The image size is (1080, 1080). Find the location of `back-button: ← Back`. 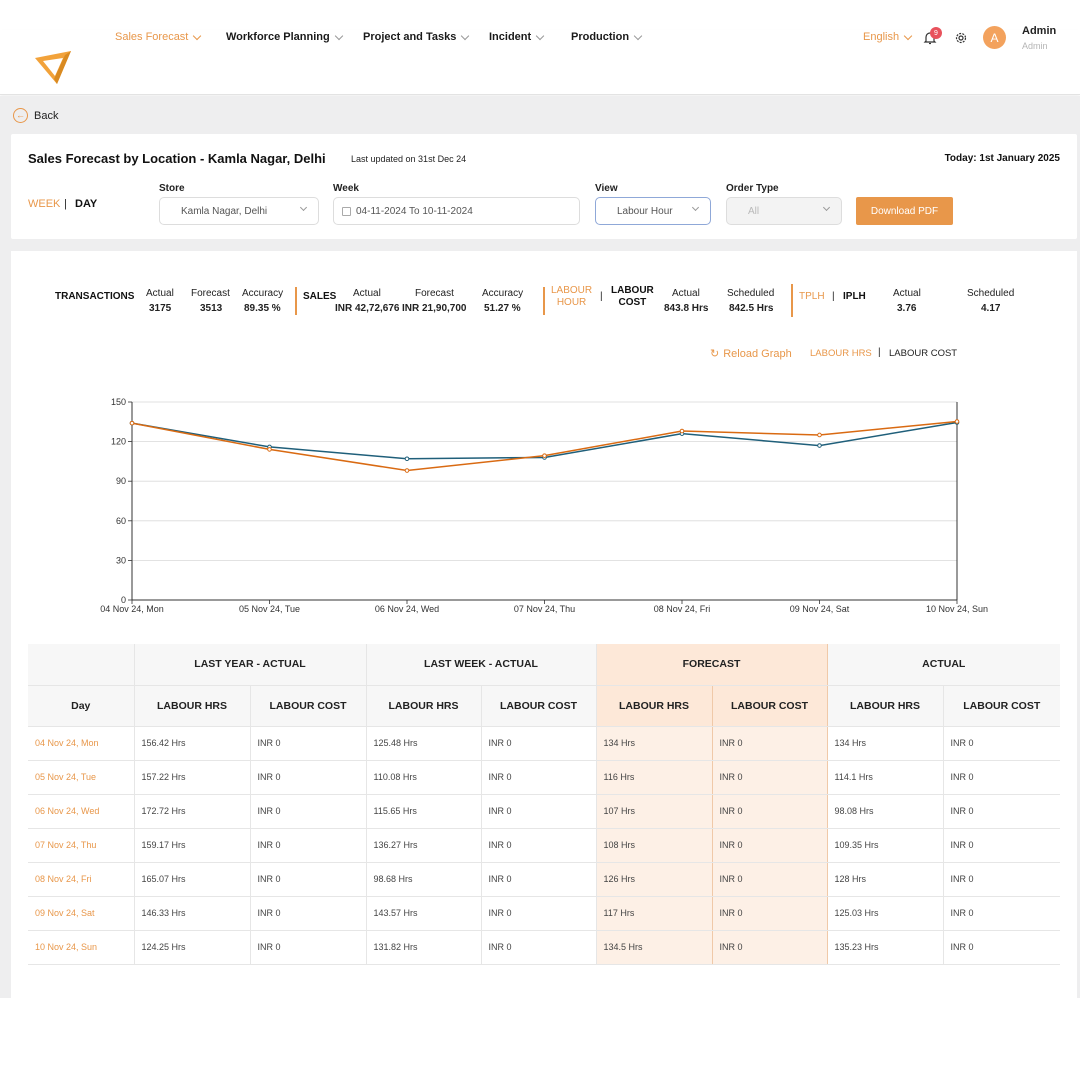

back-button: ← Back is located at coordinates (35, 115).